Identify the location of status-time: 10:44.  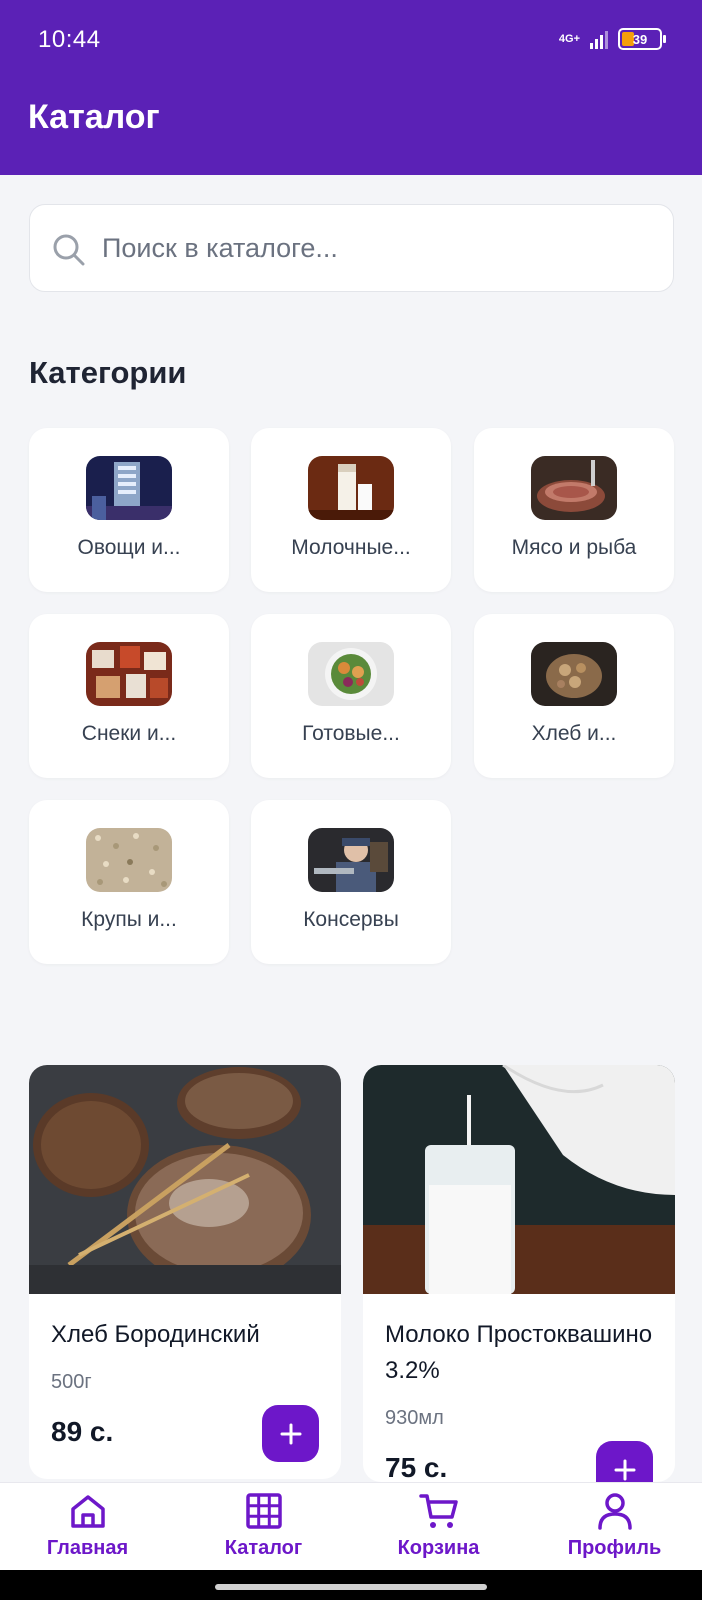
(69, 39).